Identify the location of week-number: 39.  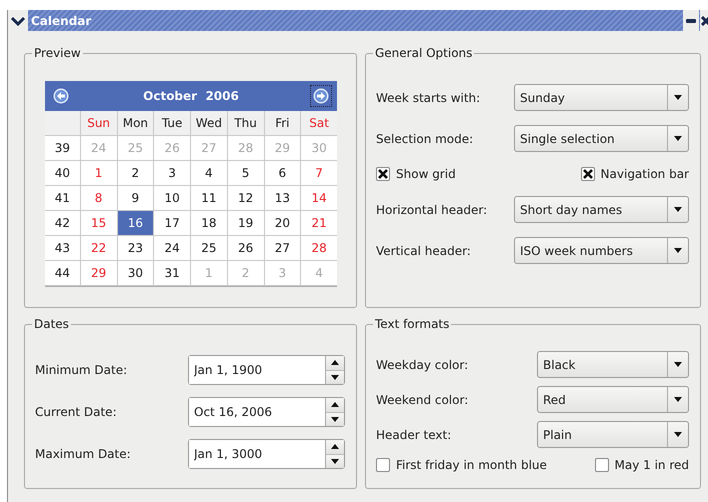
(63, 148).